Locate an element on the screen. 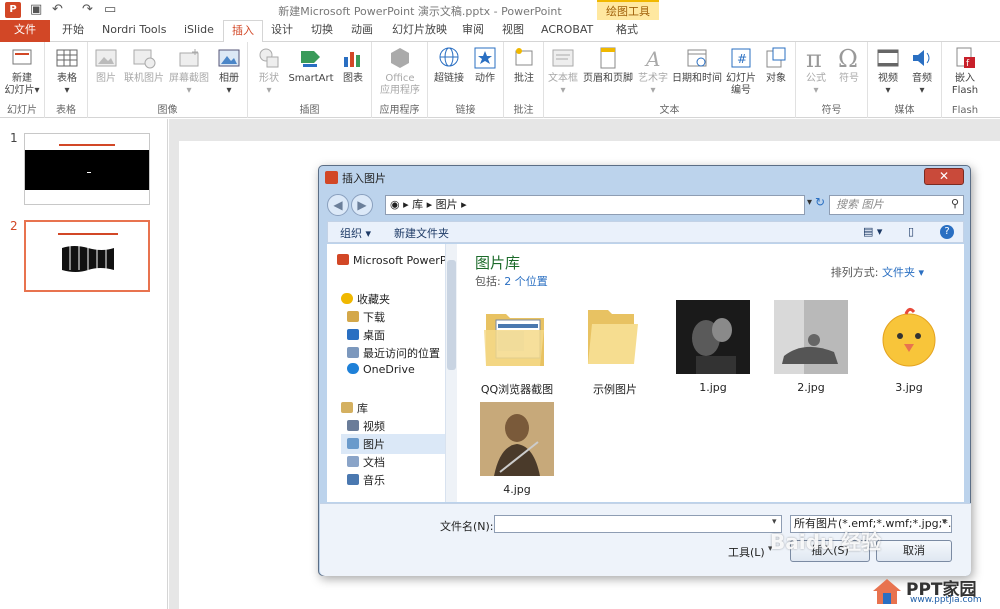 This screenshot has width=1000, height=609. wordart-button: A 艺术字 ▾ is located at coordinates (653, 71).